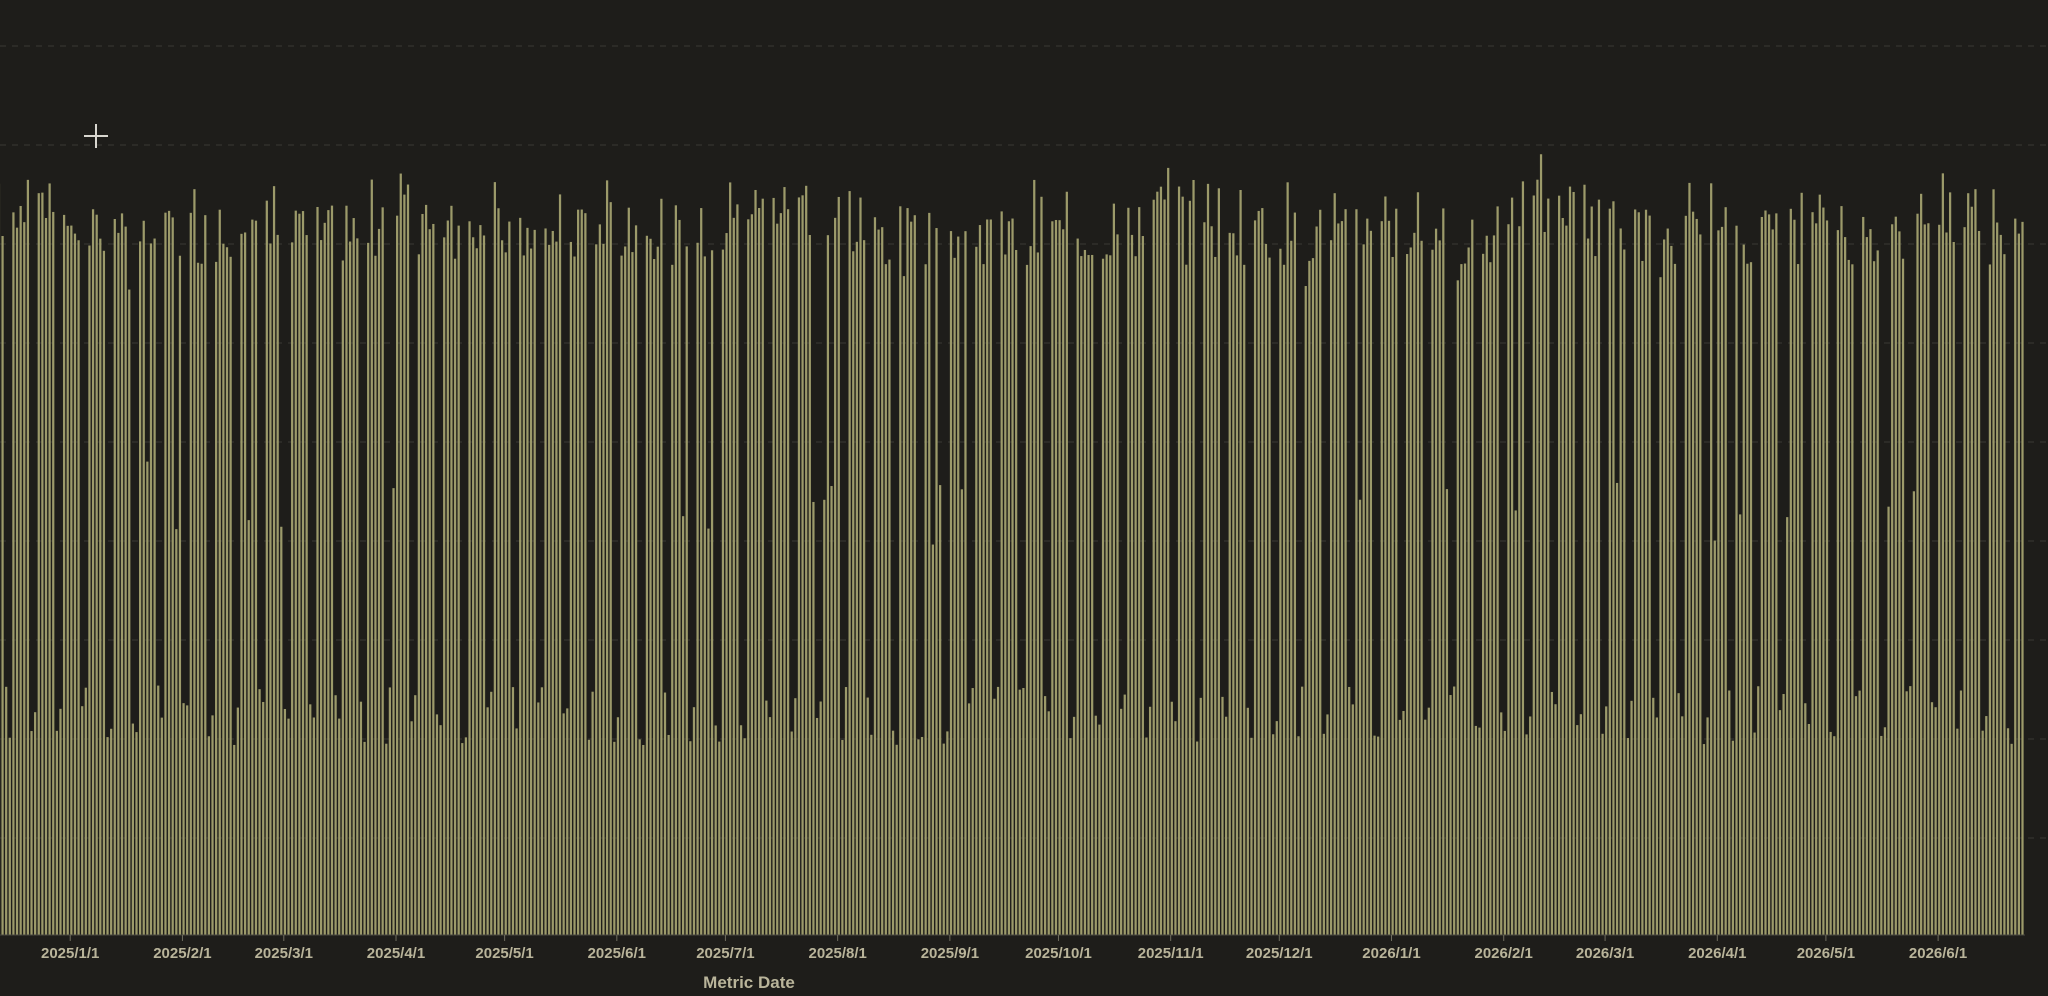  What do you see at coordinates (1171, 953) in the screenshot?
I see `x-tick-label: 2025/11/1` at bounding box center [1171, 953].